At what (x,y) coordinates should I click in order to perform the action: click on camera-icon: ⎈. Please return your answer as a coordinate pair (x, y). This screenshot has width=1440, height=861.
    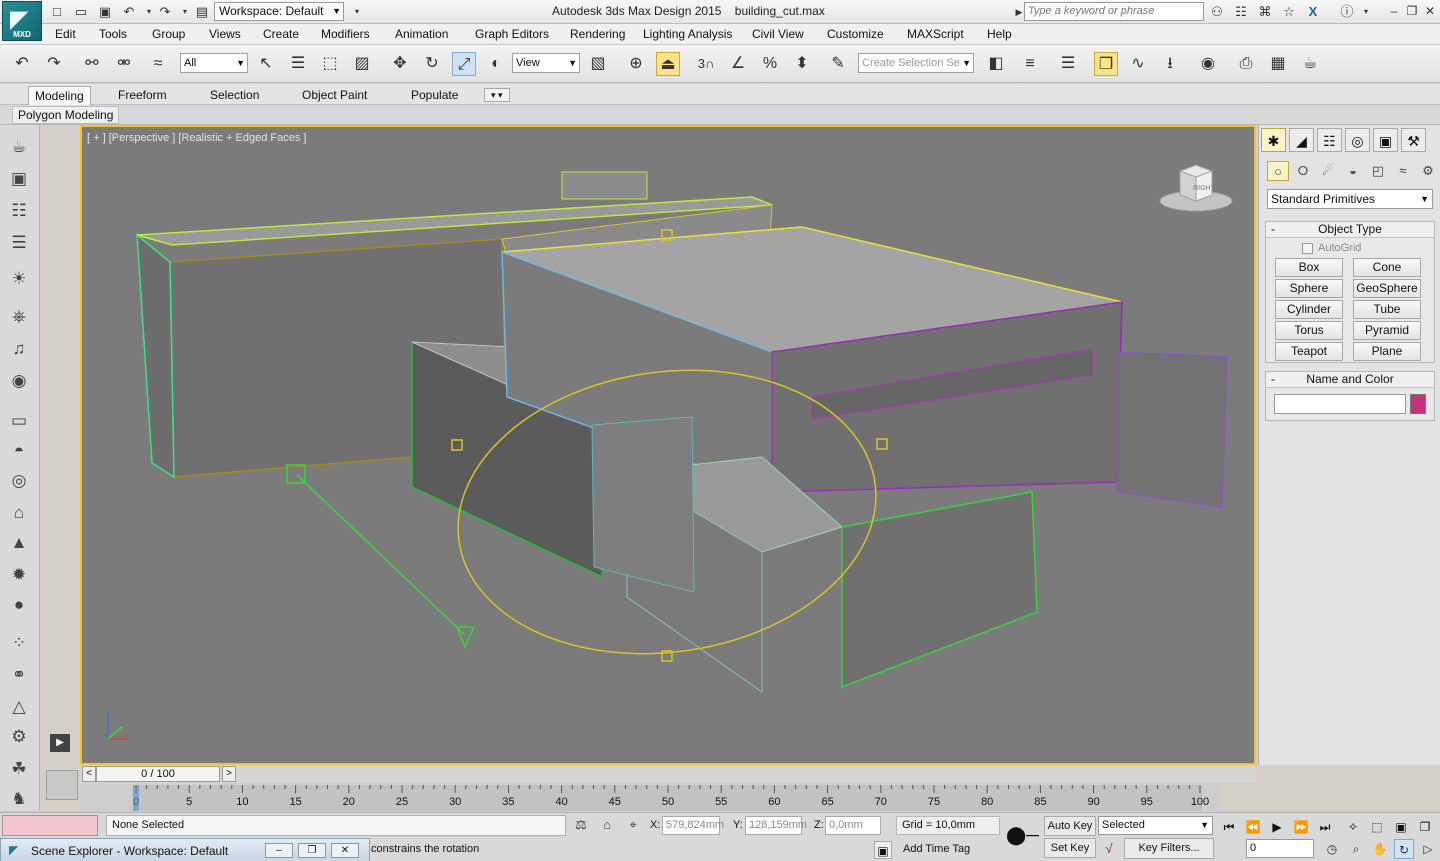
    Looking at the image, I should click on (19, 317).